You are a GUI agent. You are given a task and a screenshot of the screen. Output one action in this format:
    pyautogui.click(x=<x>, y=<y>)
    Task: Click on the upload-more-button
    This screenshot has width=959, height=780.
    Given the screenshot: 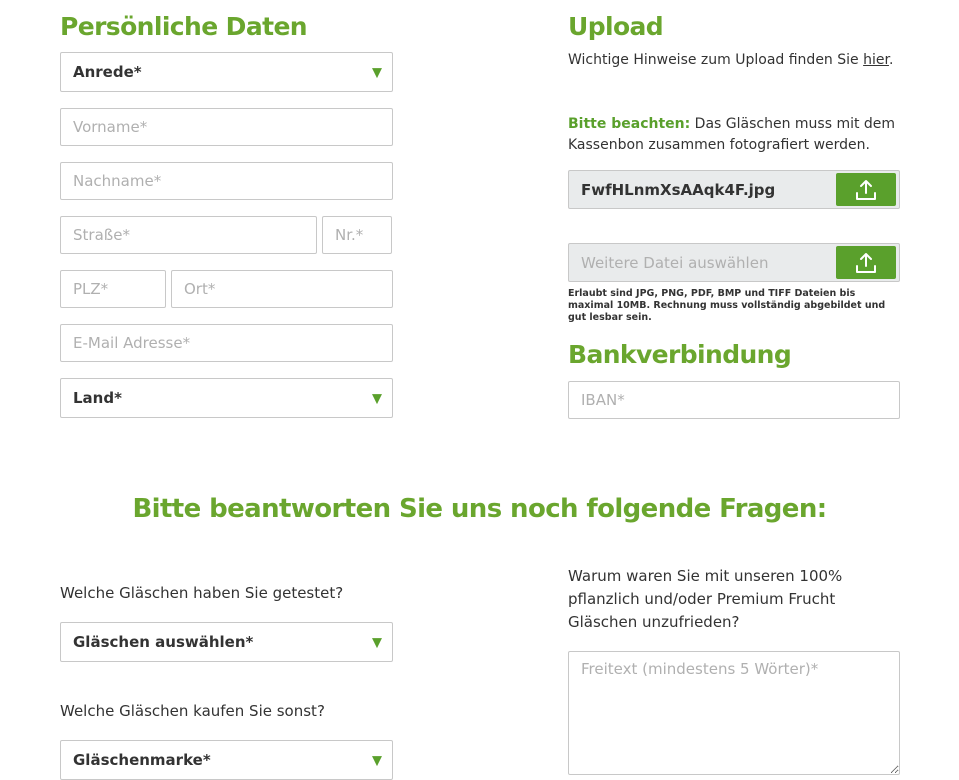 What is the action you would take?
    pyautogui.click(x=866, y=262)
    